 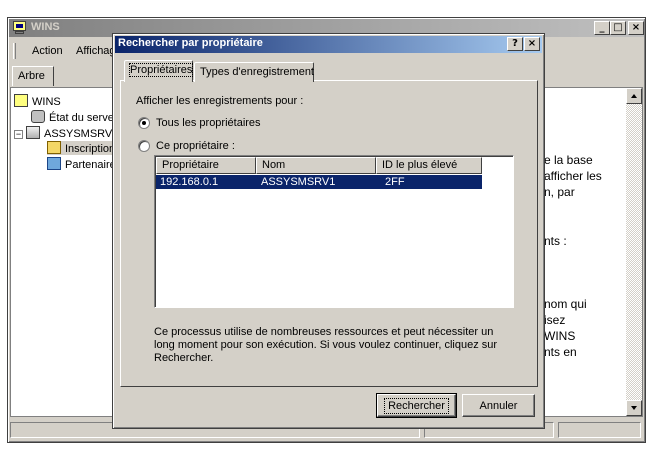 I want to click on column-header-name: Nom, so click(x=316, y=165).